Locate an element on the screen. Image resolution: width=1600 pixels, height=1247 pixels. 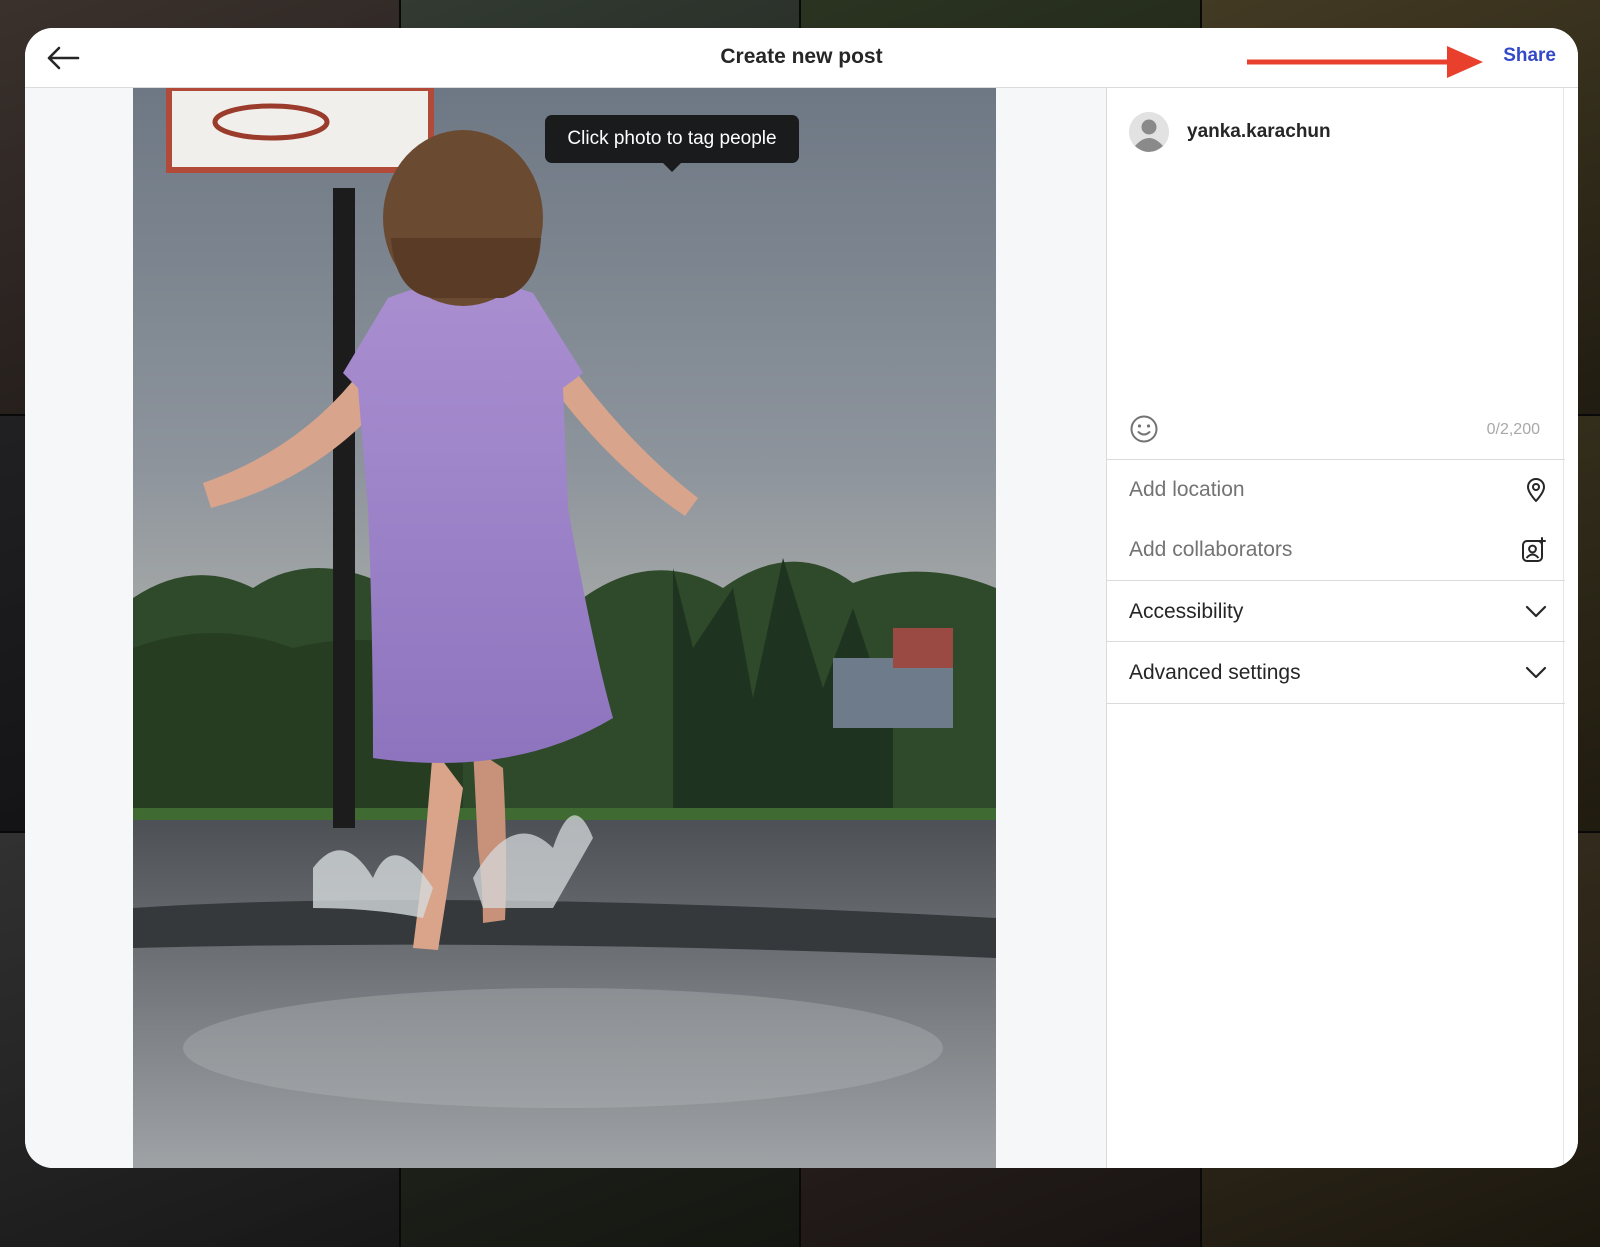
advanced-settings-label: Advanced settings is located at coordinates (1215, 672).